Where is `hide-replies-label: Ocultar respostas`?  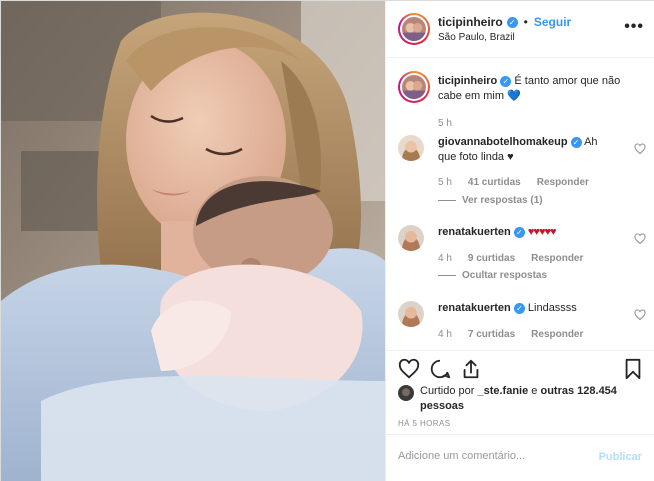 hide-replies-label: Ocultar respostas is located at coordinates (505, 275).